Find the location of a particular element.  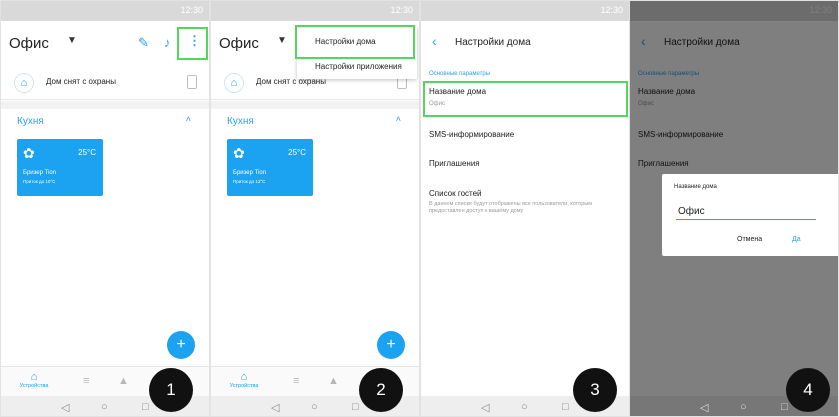

sms-setting: SMS-информирование is located at coordinates (471, 134).